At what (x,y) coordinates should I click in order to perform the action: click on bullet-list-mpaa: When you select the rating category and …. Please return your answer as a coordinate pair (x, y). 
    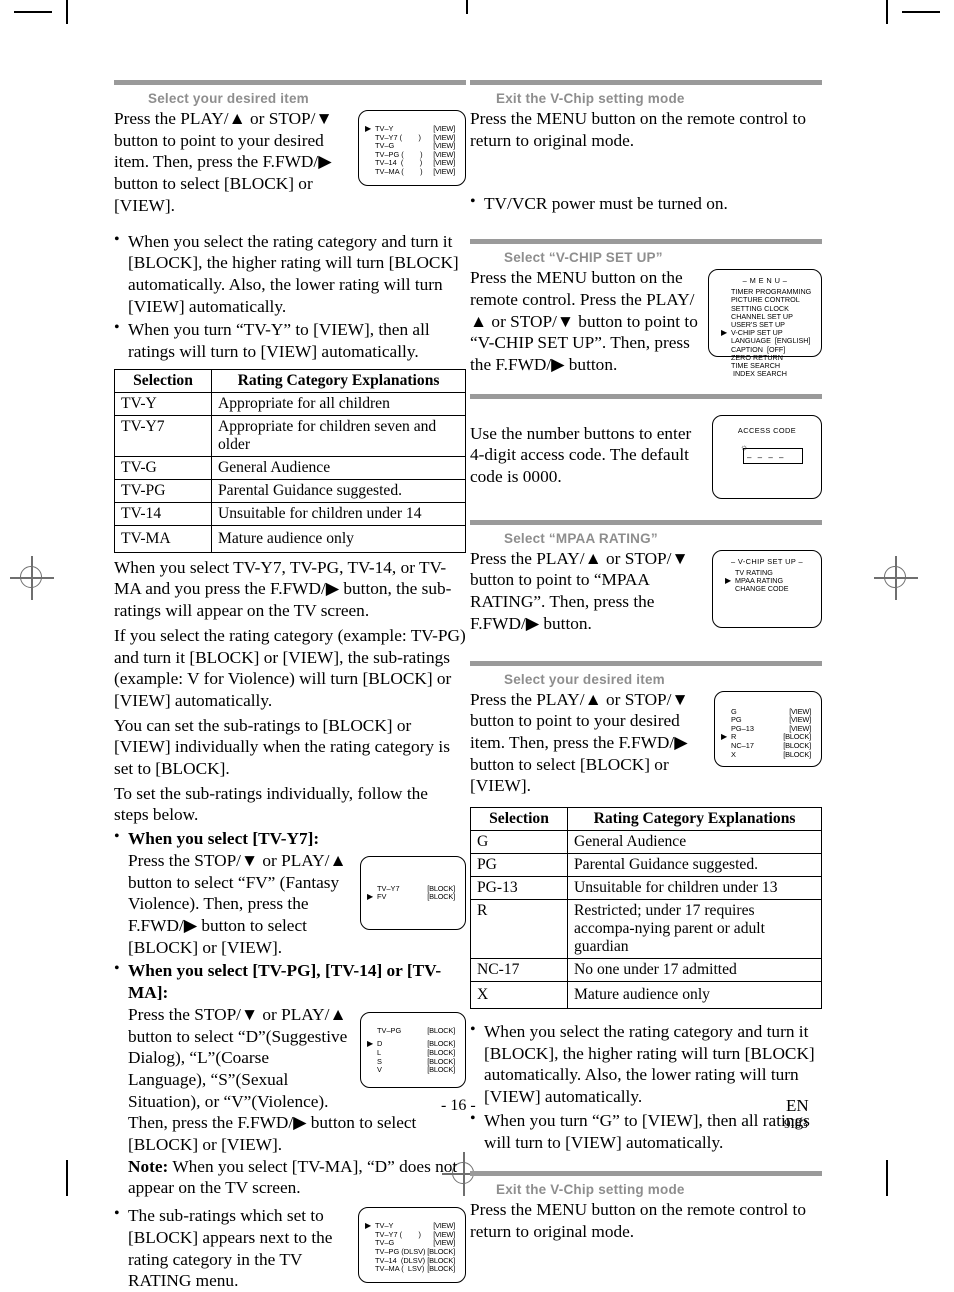
    Looking at the image, I should click on (646, 1086).